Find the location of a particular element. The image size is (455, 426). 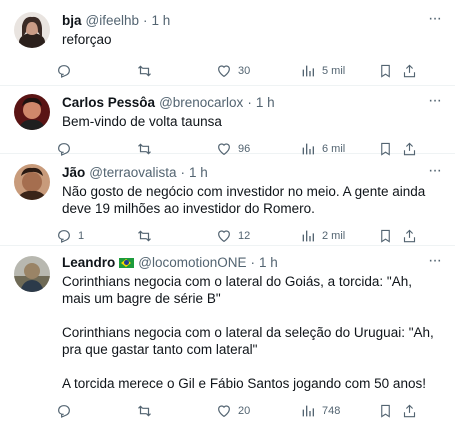

author-handle: @brenocarlox is located at coordinates (201, 102).